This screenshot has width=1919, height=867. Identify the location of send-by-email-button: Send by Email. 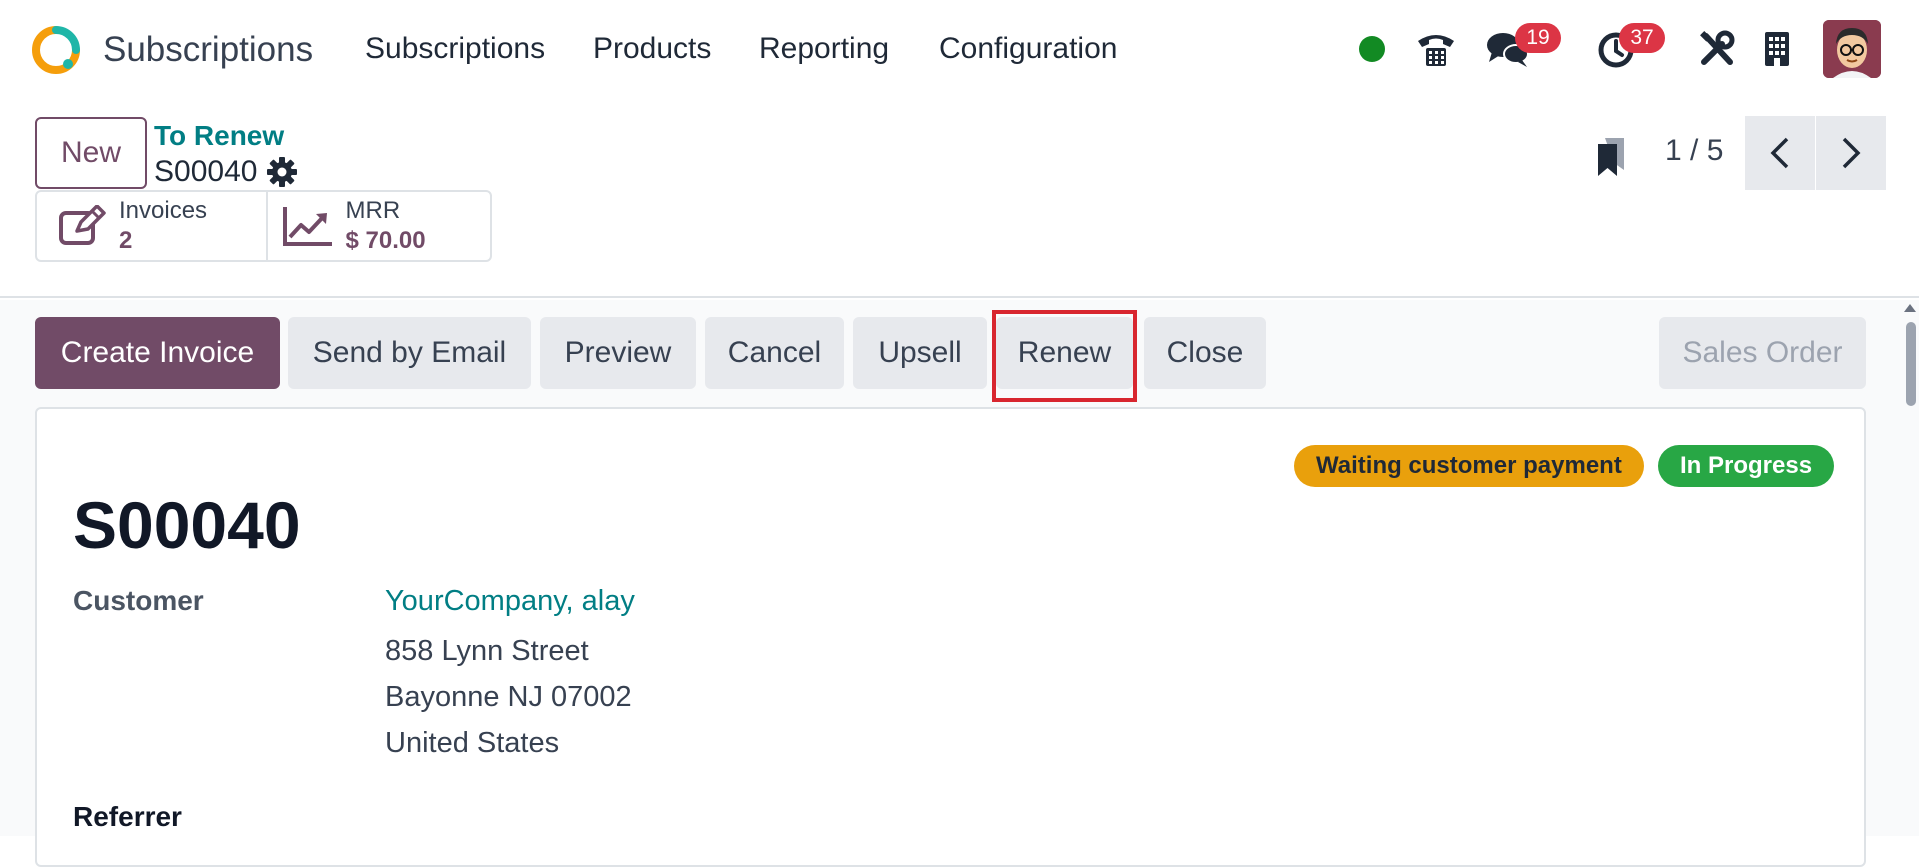
(409, 353).